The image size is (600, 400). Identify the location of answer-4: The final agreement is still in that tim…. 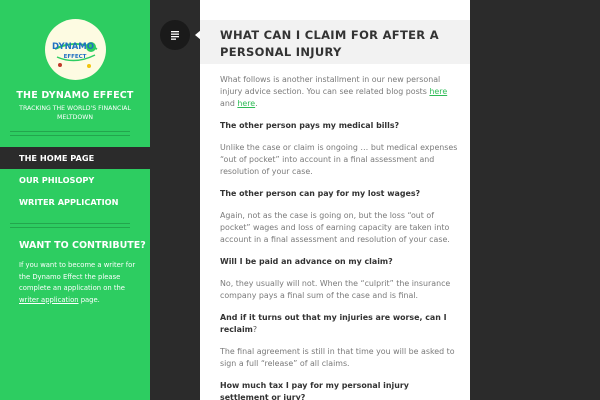
(337, 357).